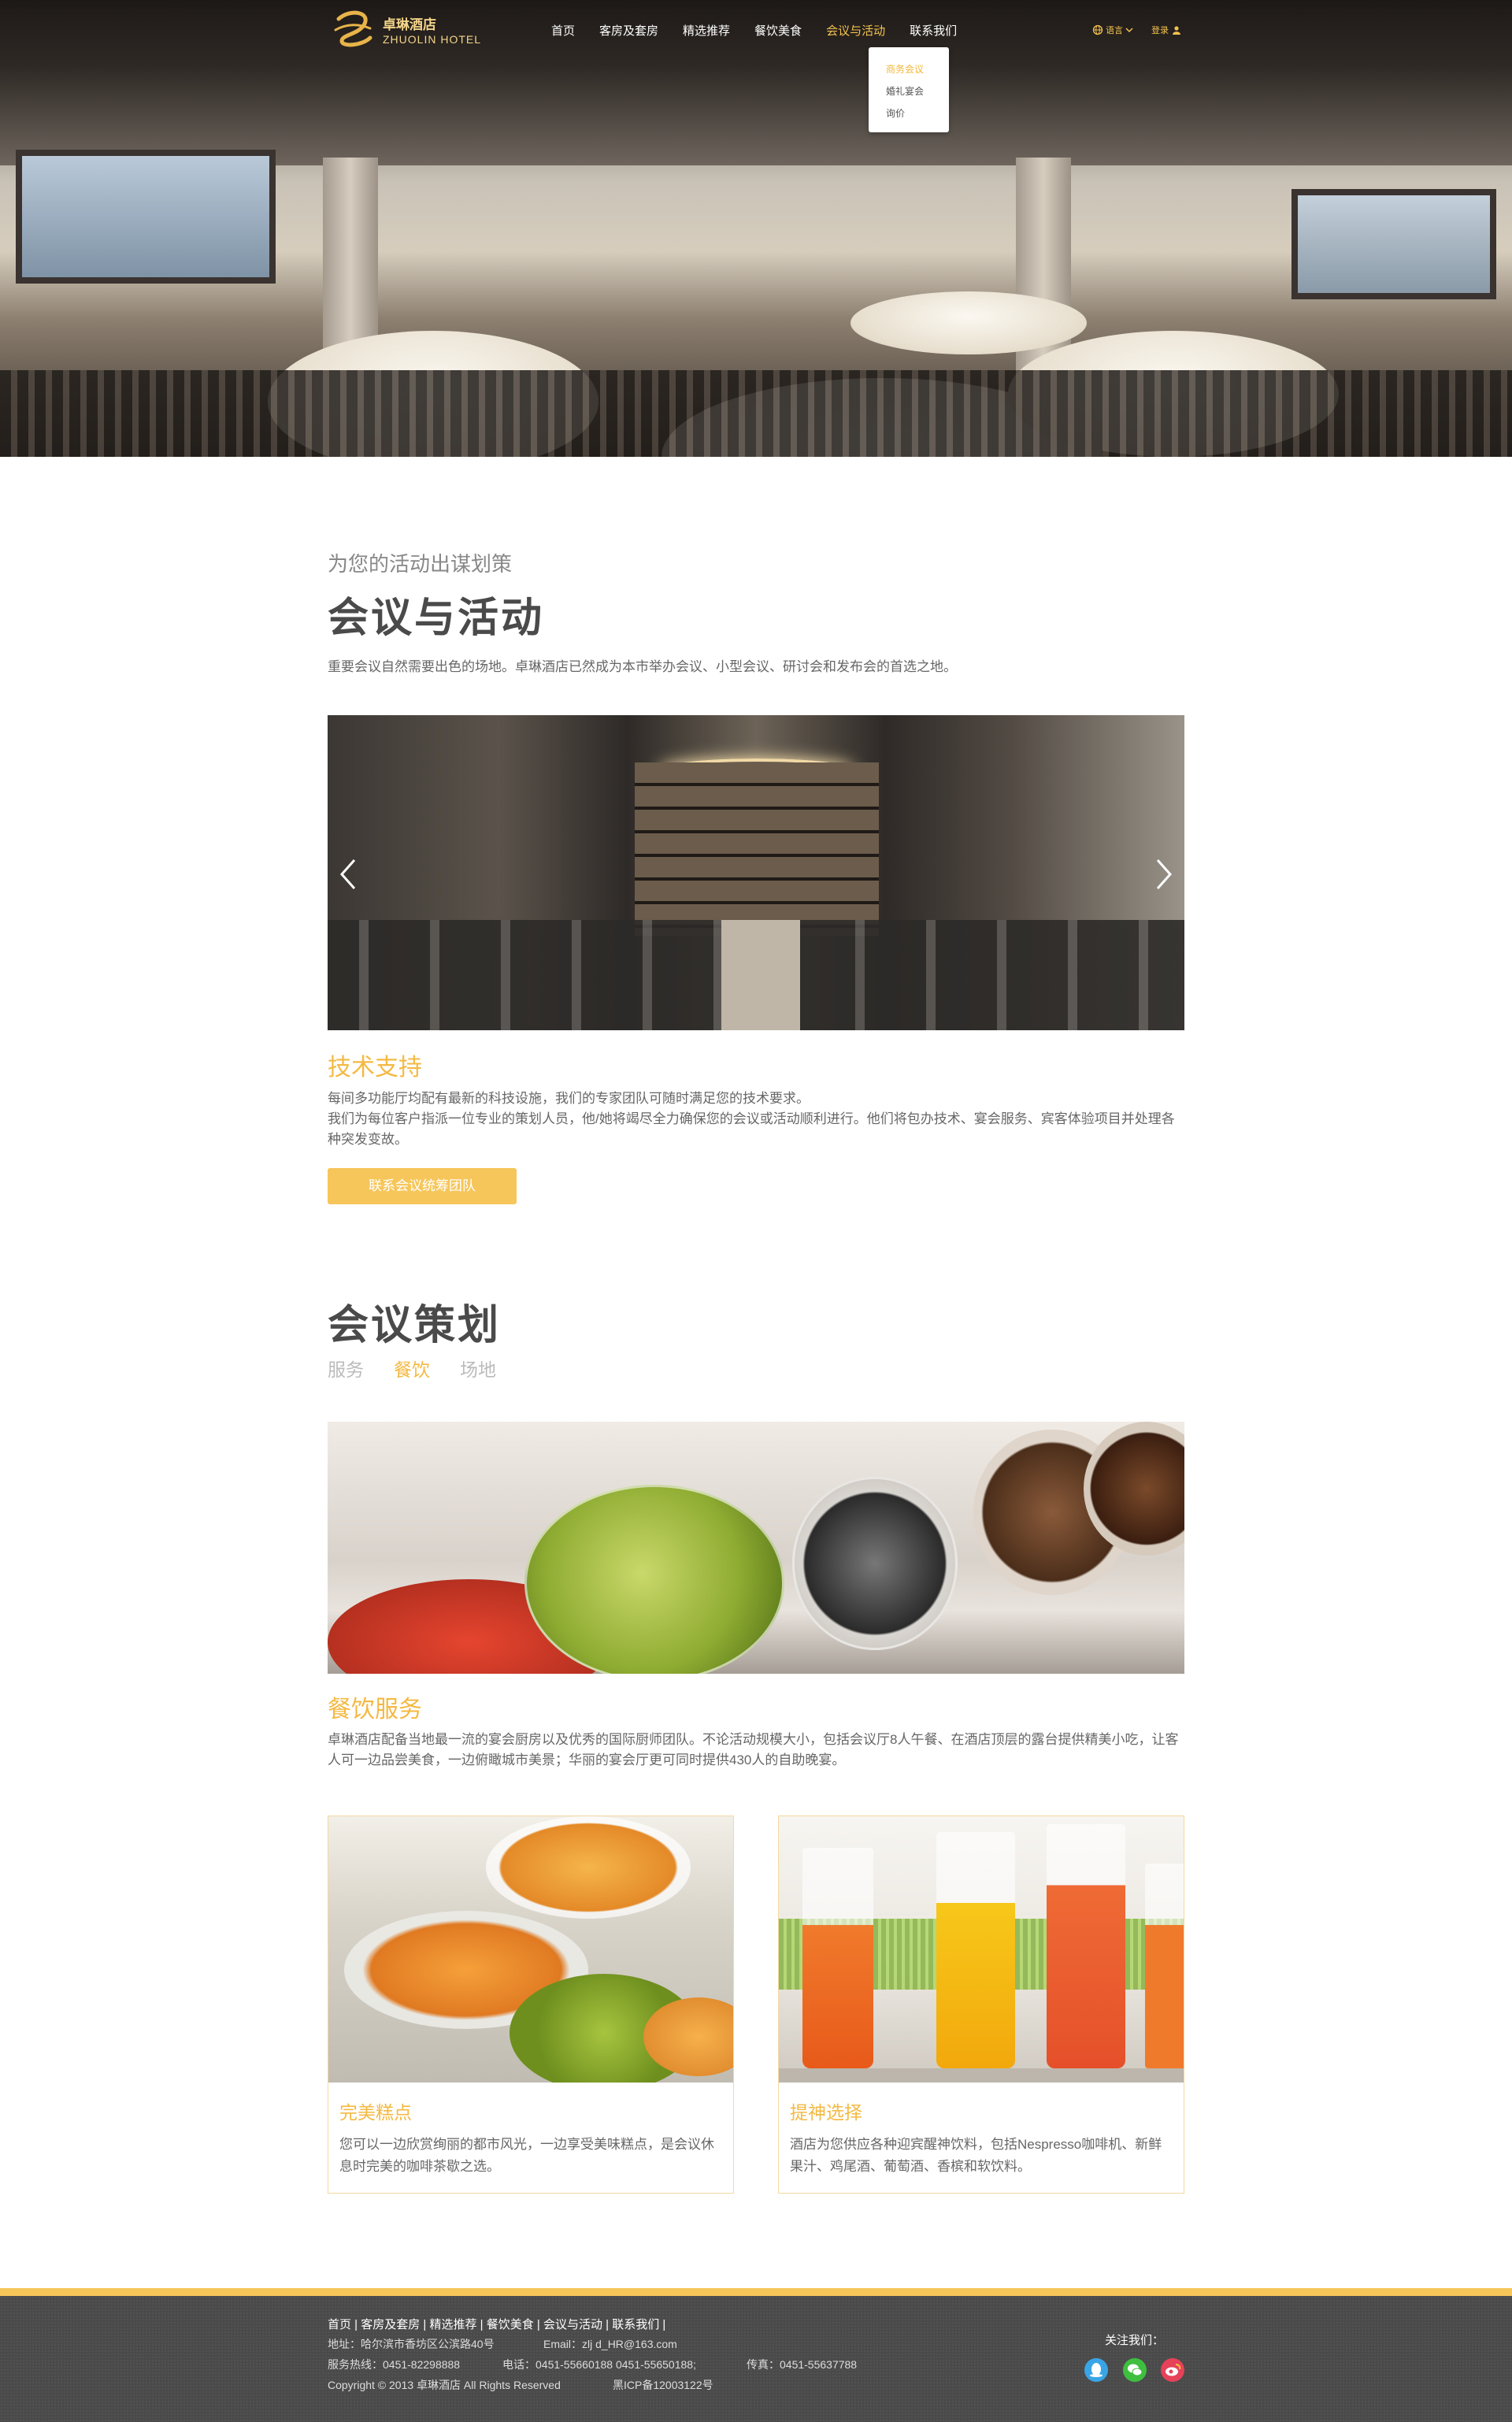 Image resolution: width=1512 pixels, height=2422 pixels. I want to click on footer-link-meetings: 会议与活动, so click(572, 2324).